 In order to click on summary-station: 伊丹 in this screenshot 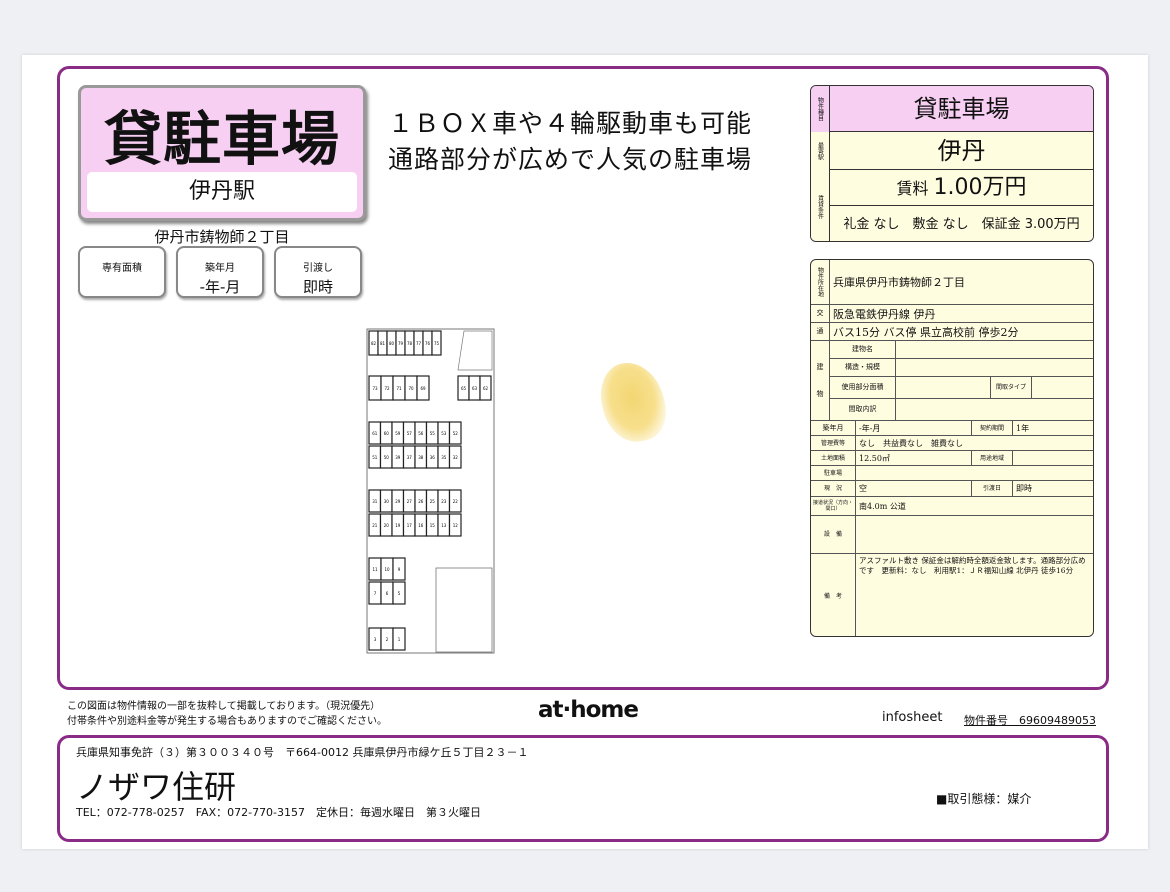, I will do `click(961, 151)`.